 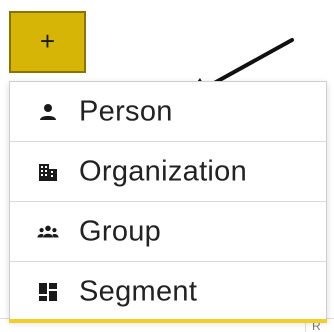 I want to click on plus-icon: +, so click(x=47, y=41).